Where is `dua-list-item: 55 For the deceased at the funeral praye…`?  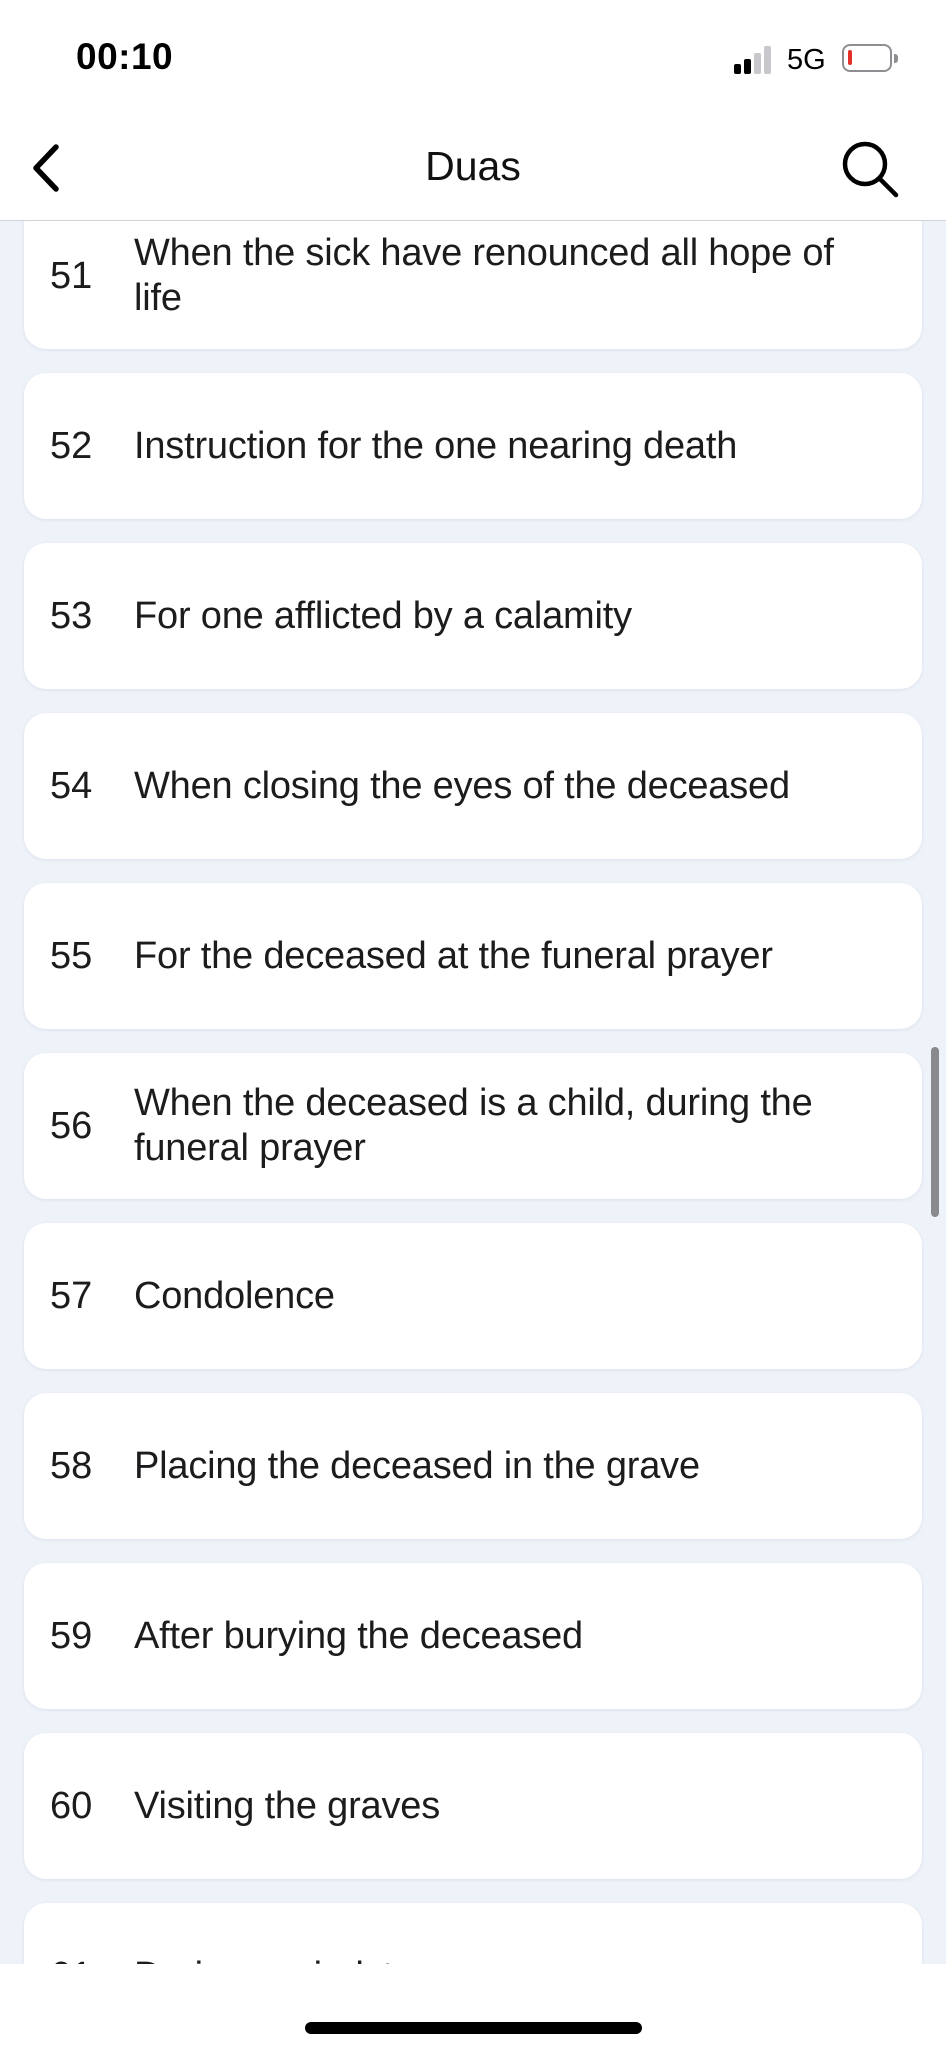 dua-list-item: 55 For the deceased at the funeral praye… is located at coordinates (473, 956).